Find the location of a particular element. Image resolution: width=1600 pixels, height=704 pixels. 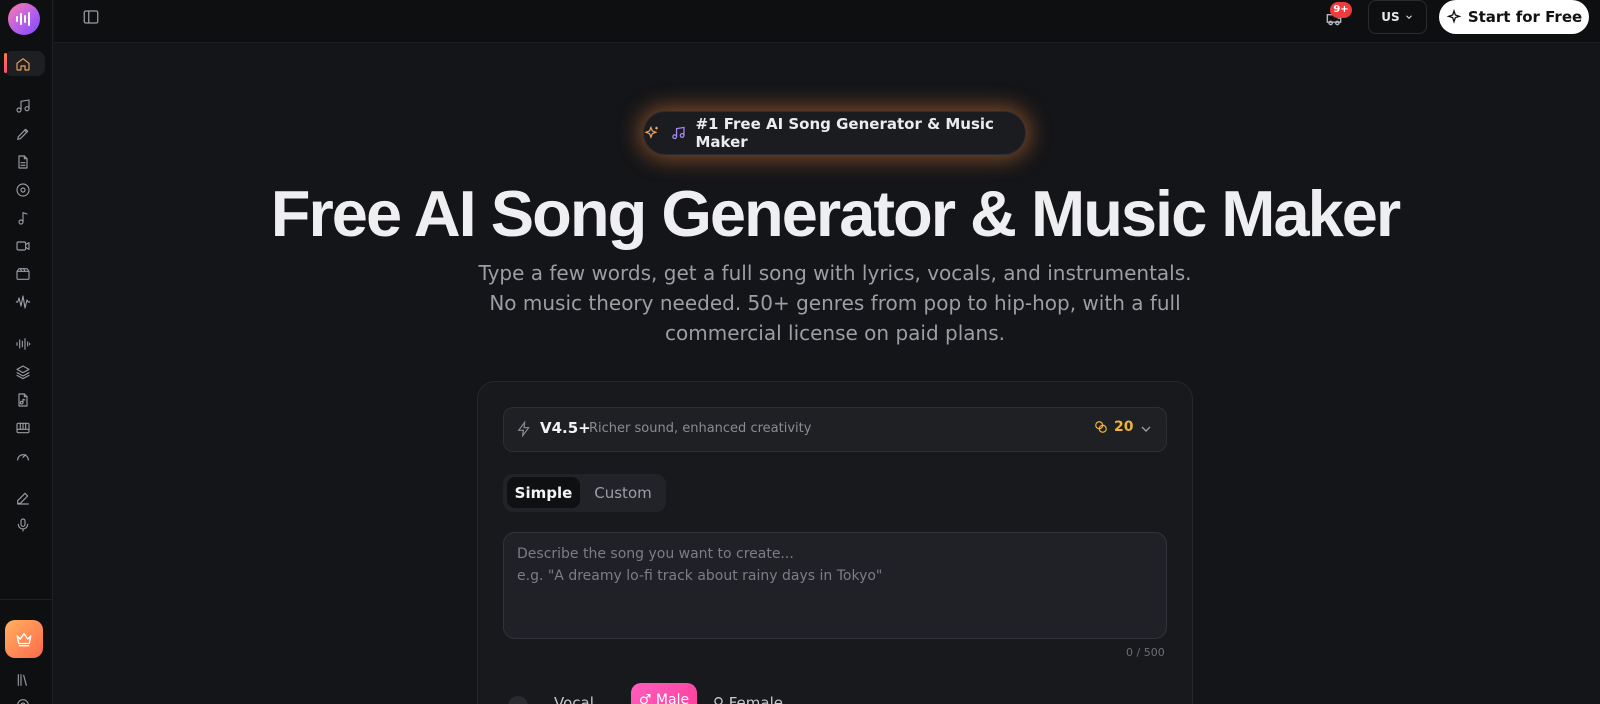

upgrade-button is located at coordinates (24, 639).